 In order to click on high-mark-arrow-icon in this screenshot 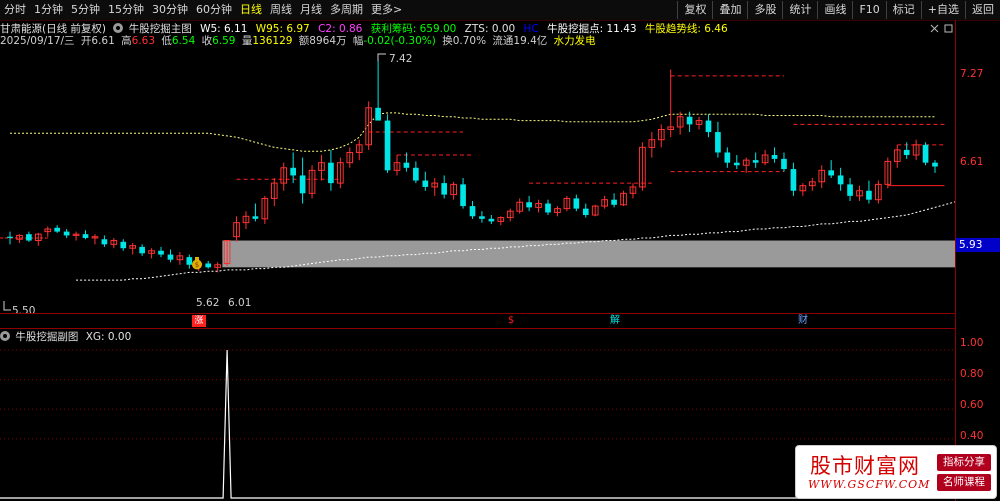, I will do `click(382, 57)`.